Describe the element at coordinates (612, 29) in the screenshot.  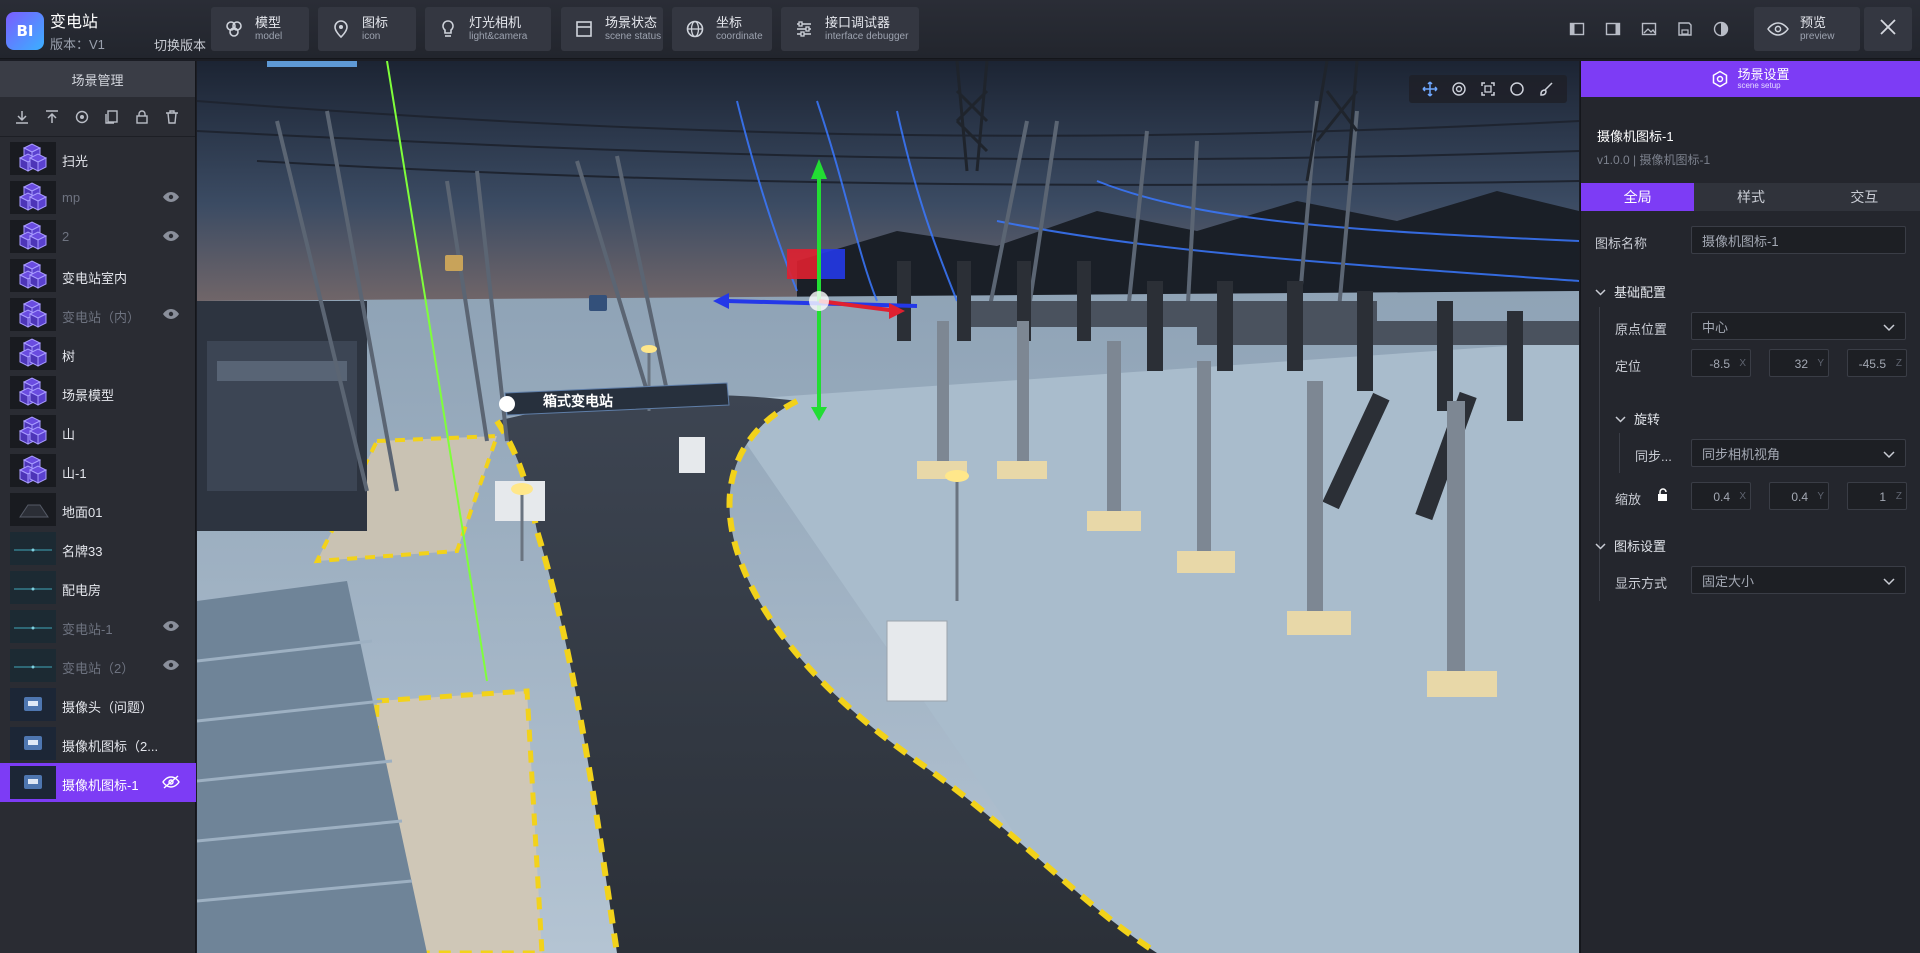
I see `tool-scene-status-button: 场景状态 scene status` at that location.